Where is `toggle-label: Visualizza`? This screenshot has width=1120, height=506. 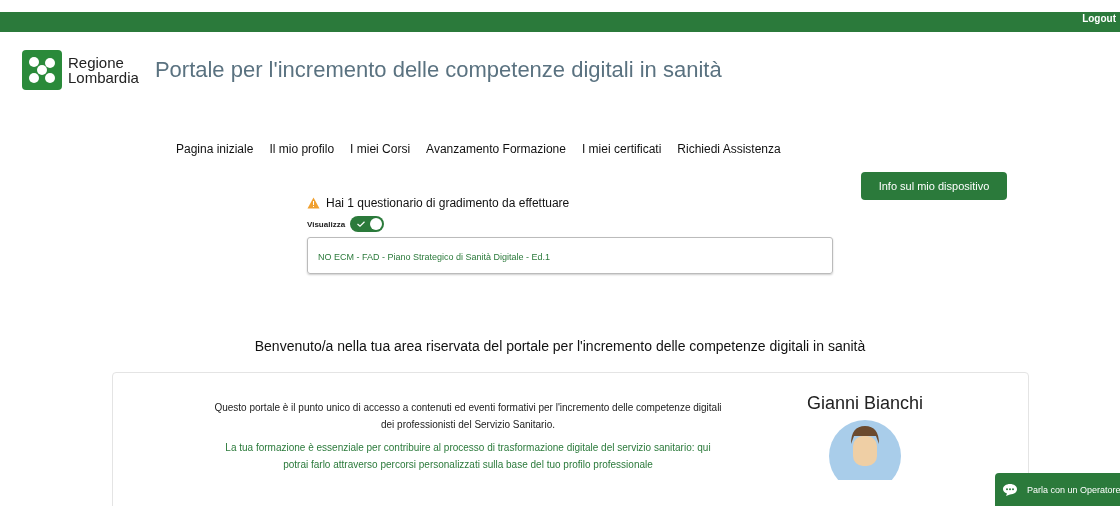
toggle-label: Visualizza is located at coordinates (326, 224).